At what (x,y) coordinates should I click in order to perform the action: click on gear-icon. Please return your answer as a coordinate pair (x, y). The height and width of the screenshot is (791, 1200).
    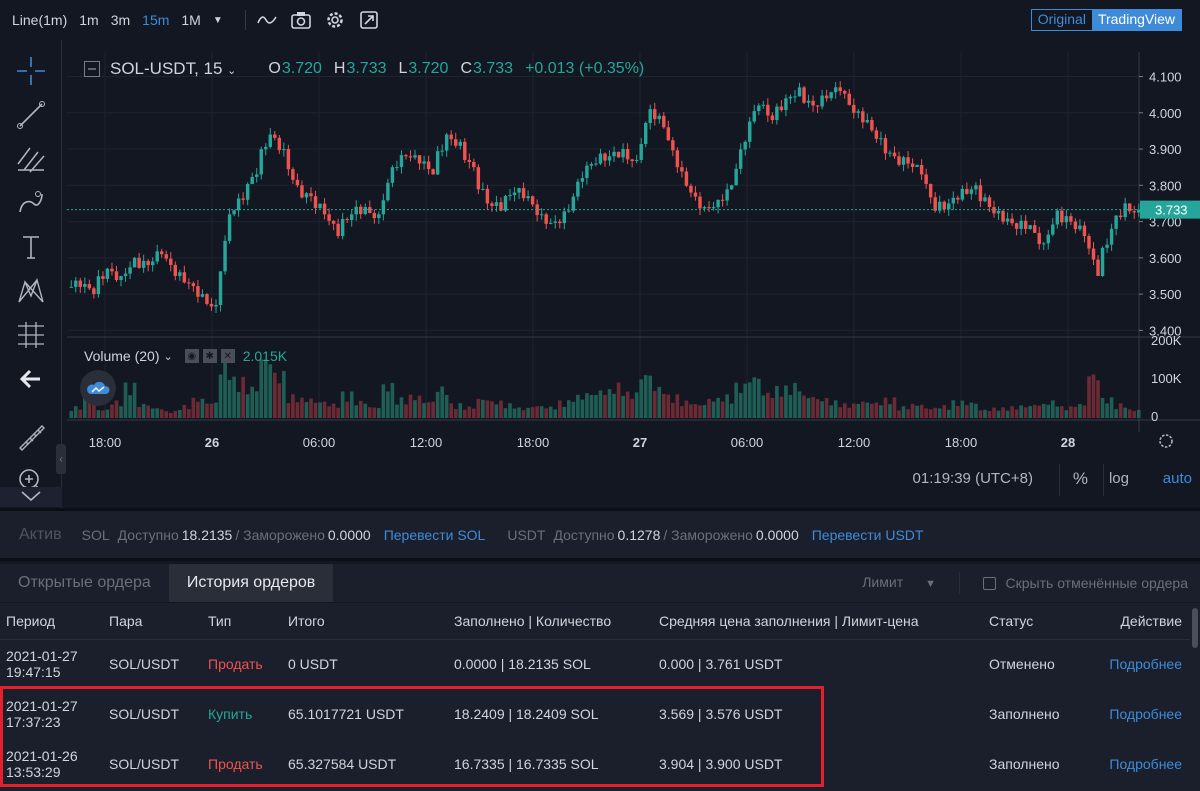
    Looking at the image, I should click on (335, 20).